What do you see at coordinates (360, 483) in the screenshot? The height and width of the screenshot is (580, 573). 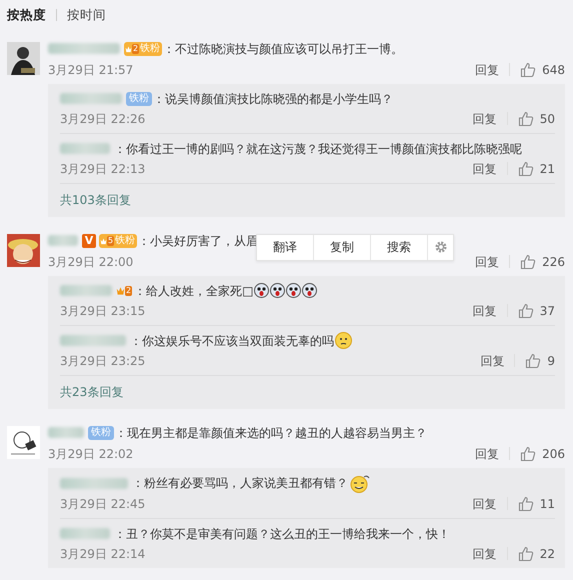 I see `dizzy-emoji-icon` at bounding box center [360, 483].